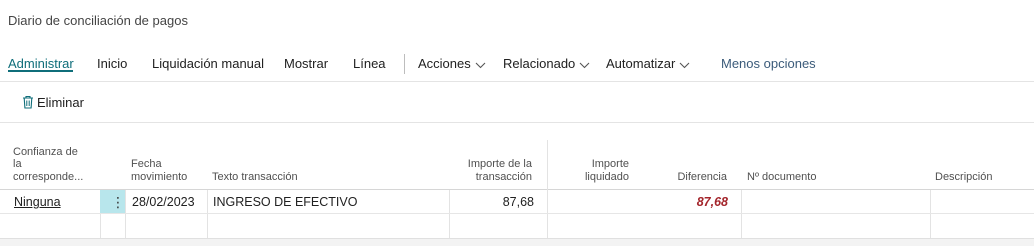 This screenshot has height=246, width=1034. Describe the element at coordinates (592, 156) in the screenshot. I see `header-importe-liquidado: Importe liquidado` at that location.